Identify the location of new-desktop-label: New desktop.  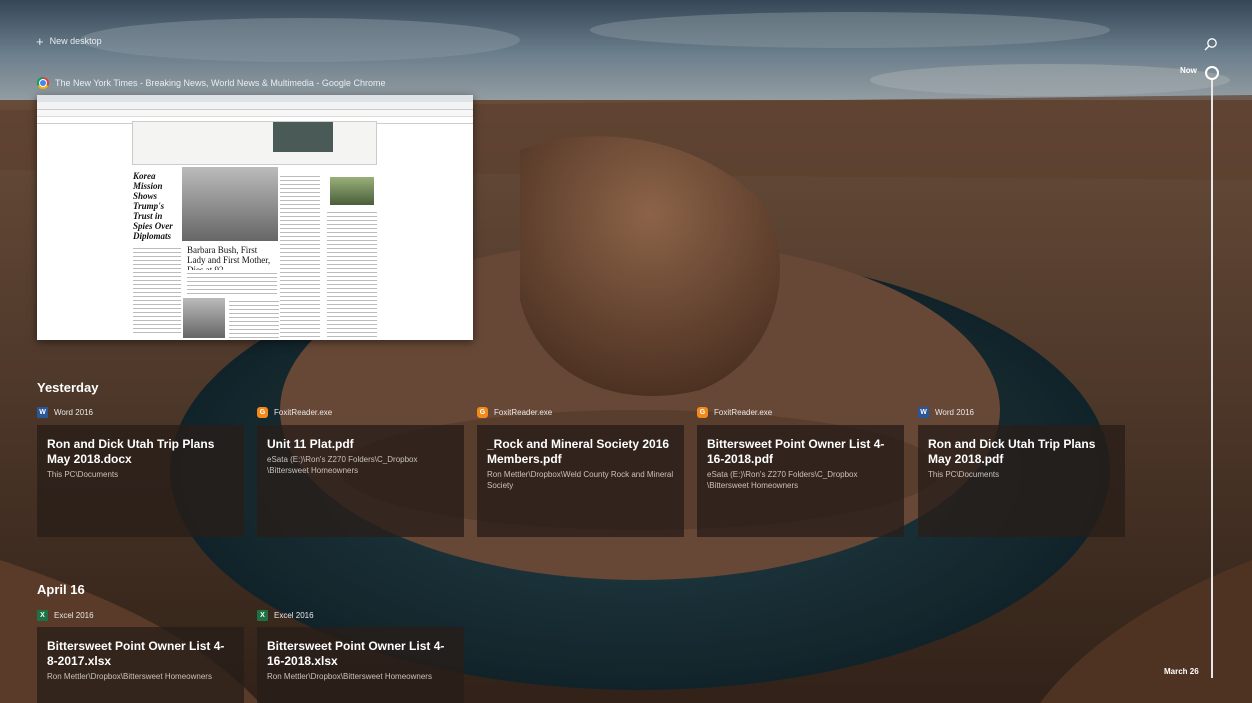
(75, 41).